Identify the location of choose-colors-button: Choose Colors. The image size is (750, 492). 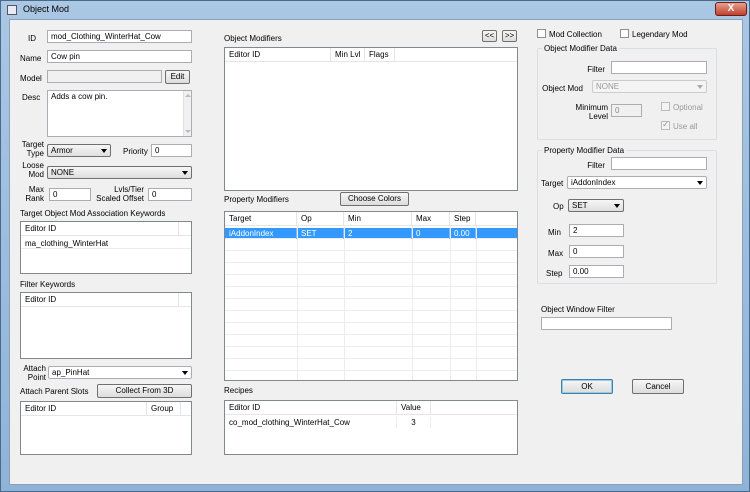
(374, 199).